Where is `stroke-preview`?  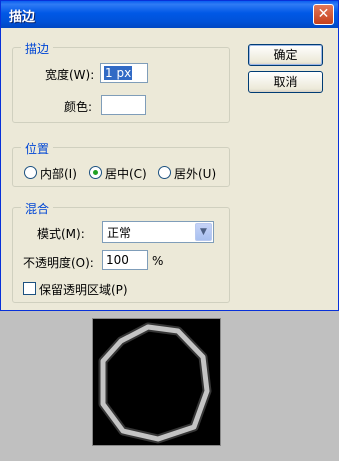 stroke-preview is located at coordinates (156, 382).